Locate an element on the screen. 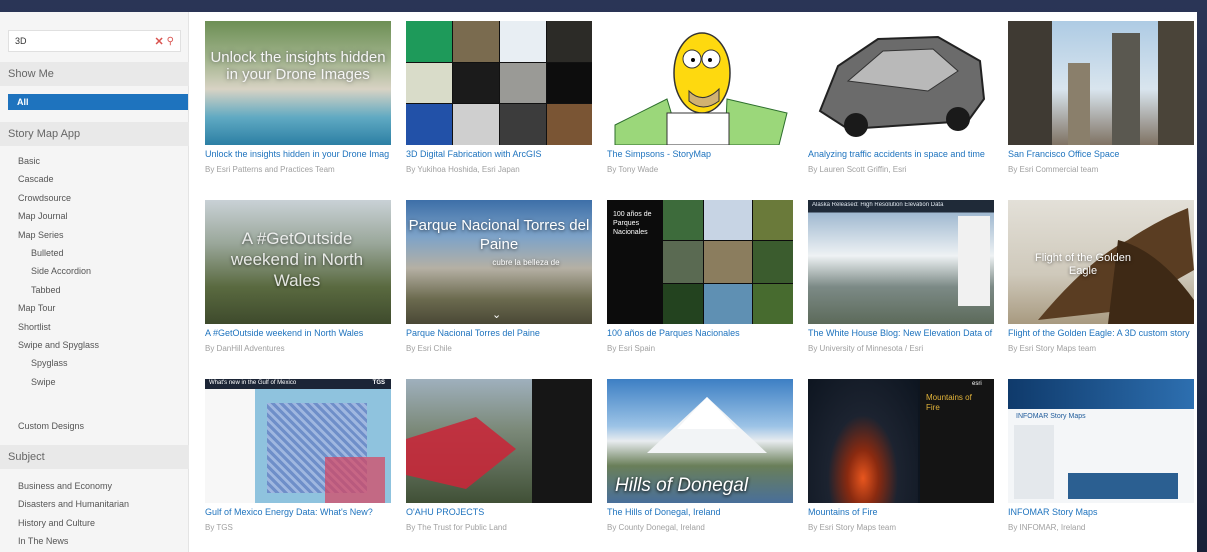 This screenshot has width=1207, height=552. filter-map-journal: Map Journal is located at coordinates (94, 216).